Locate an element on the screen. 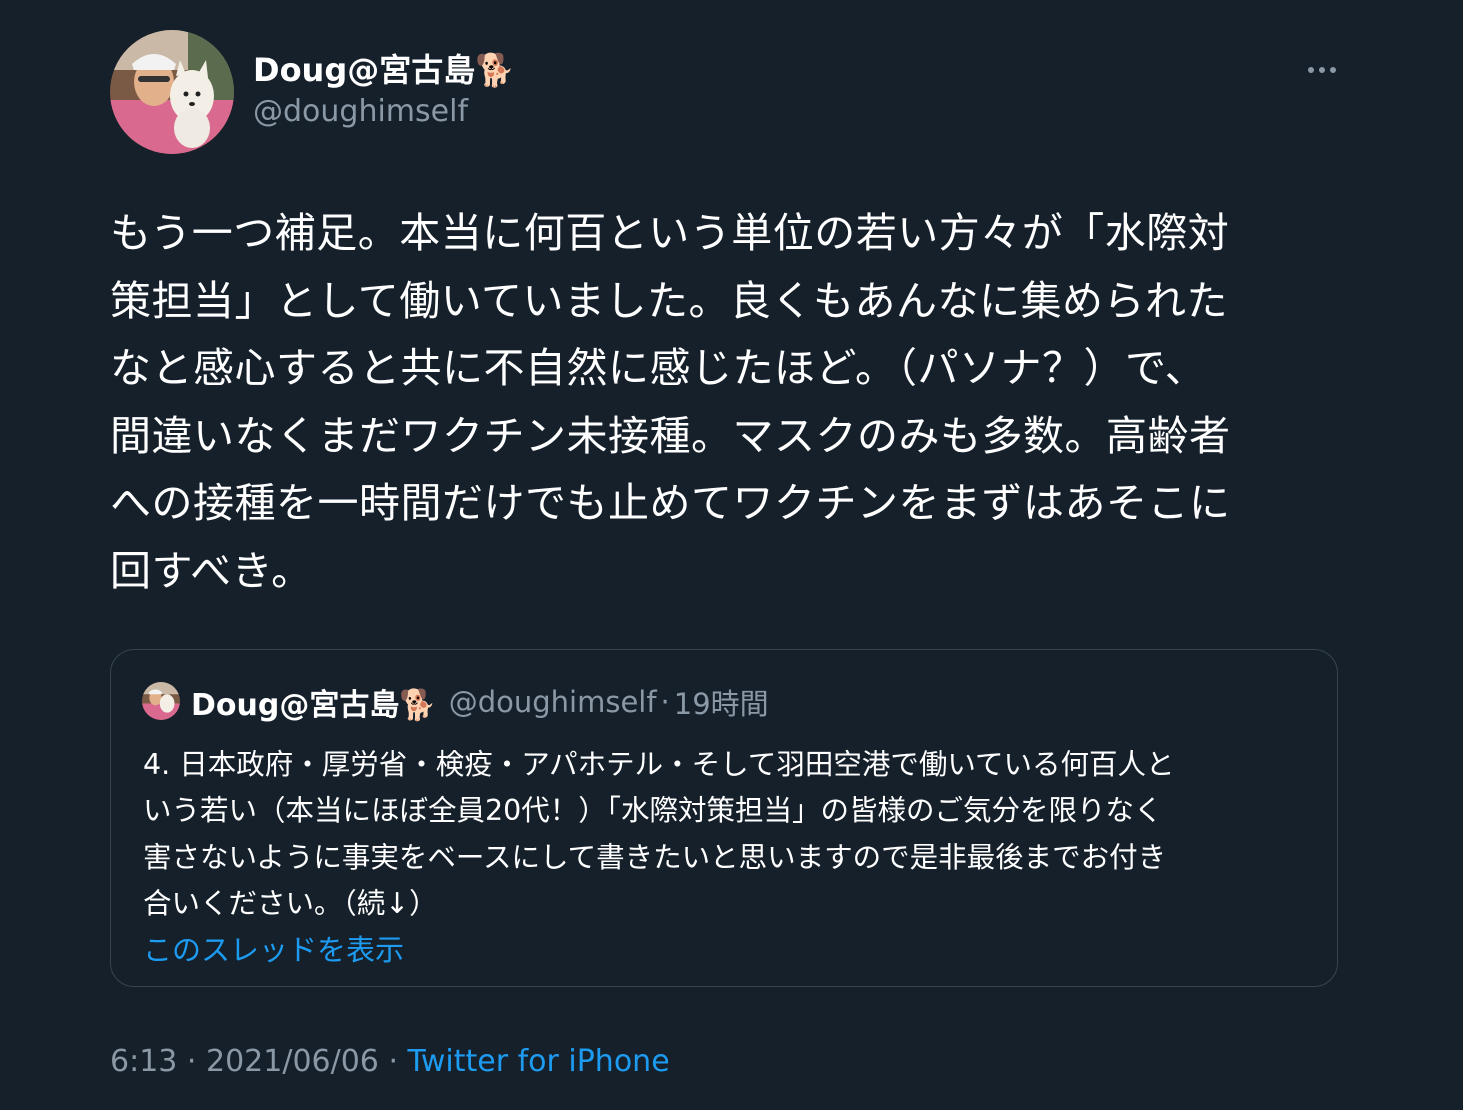  quoted-tweet-time: 19時間 is located at coordinates (721, 704).